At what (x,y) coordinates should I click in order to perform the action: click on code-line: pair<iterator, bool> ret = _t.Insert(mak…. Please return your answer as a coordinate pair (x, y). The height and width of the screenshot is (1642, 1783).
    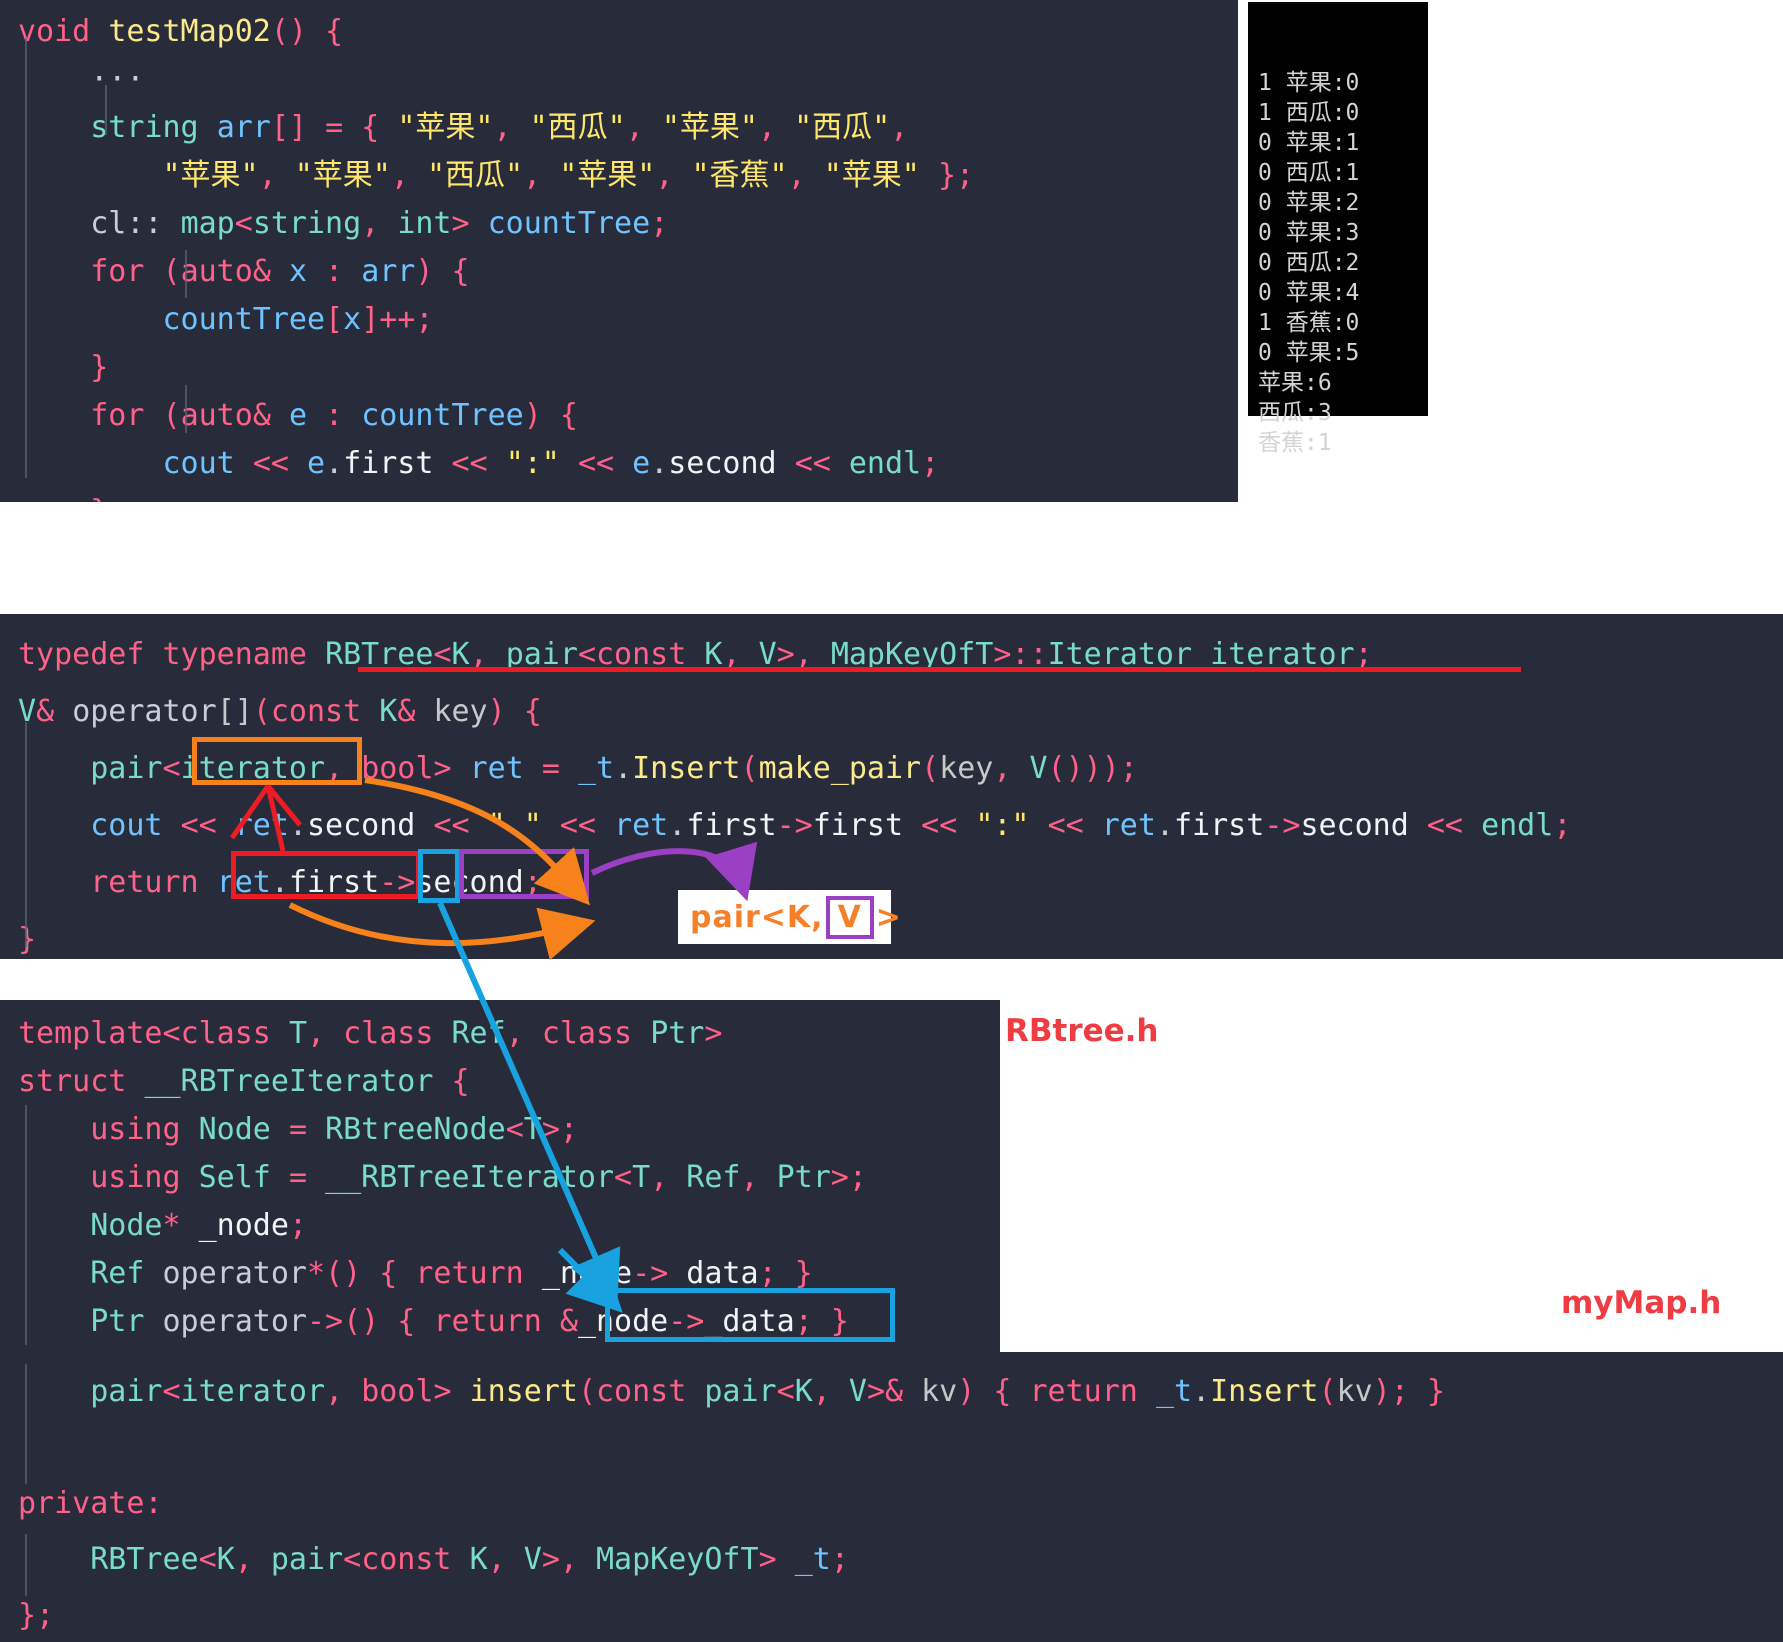
    Looking at the image, I should click on (900, 768).